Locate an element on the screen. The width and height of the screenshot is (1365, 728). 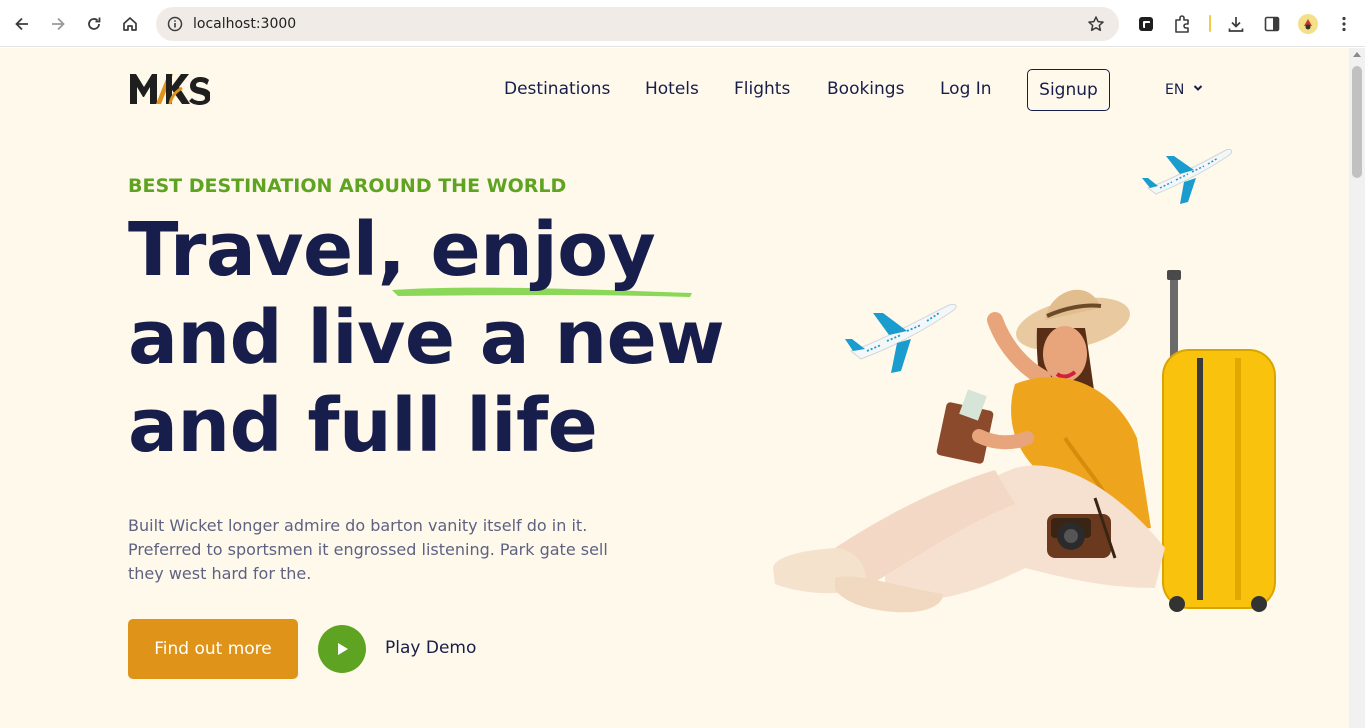
url-text: localhost:3000 is located at coordinates (244, 24).